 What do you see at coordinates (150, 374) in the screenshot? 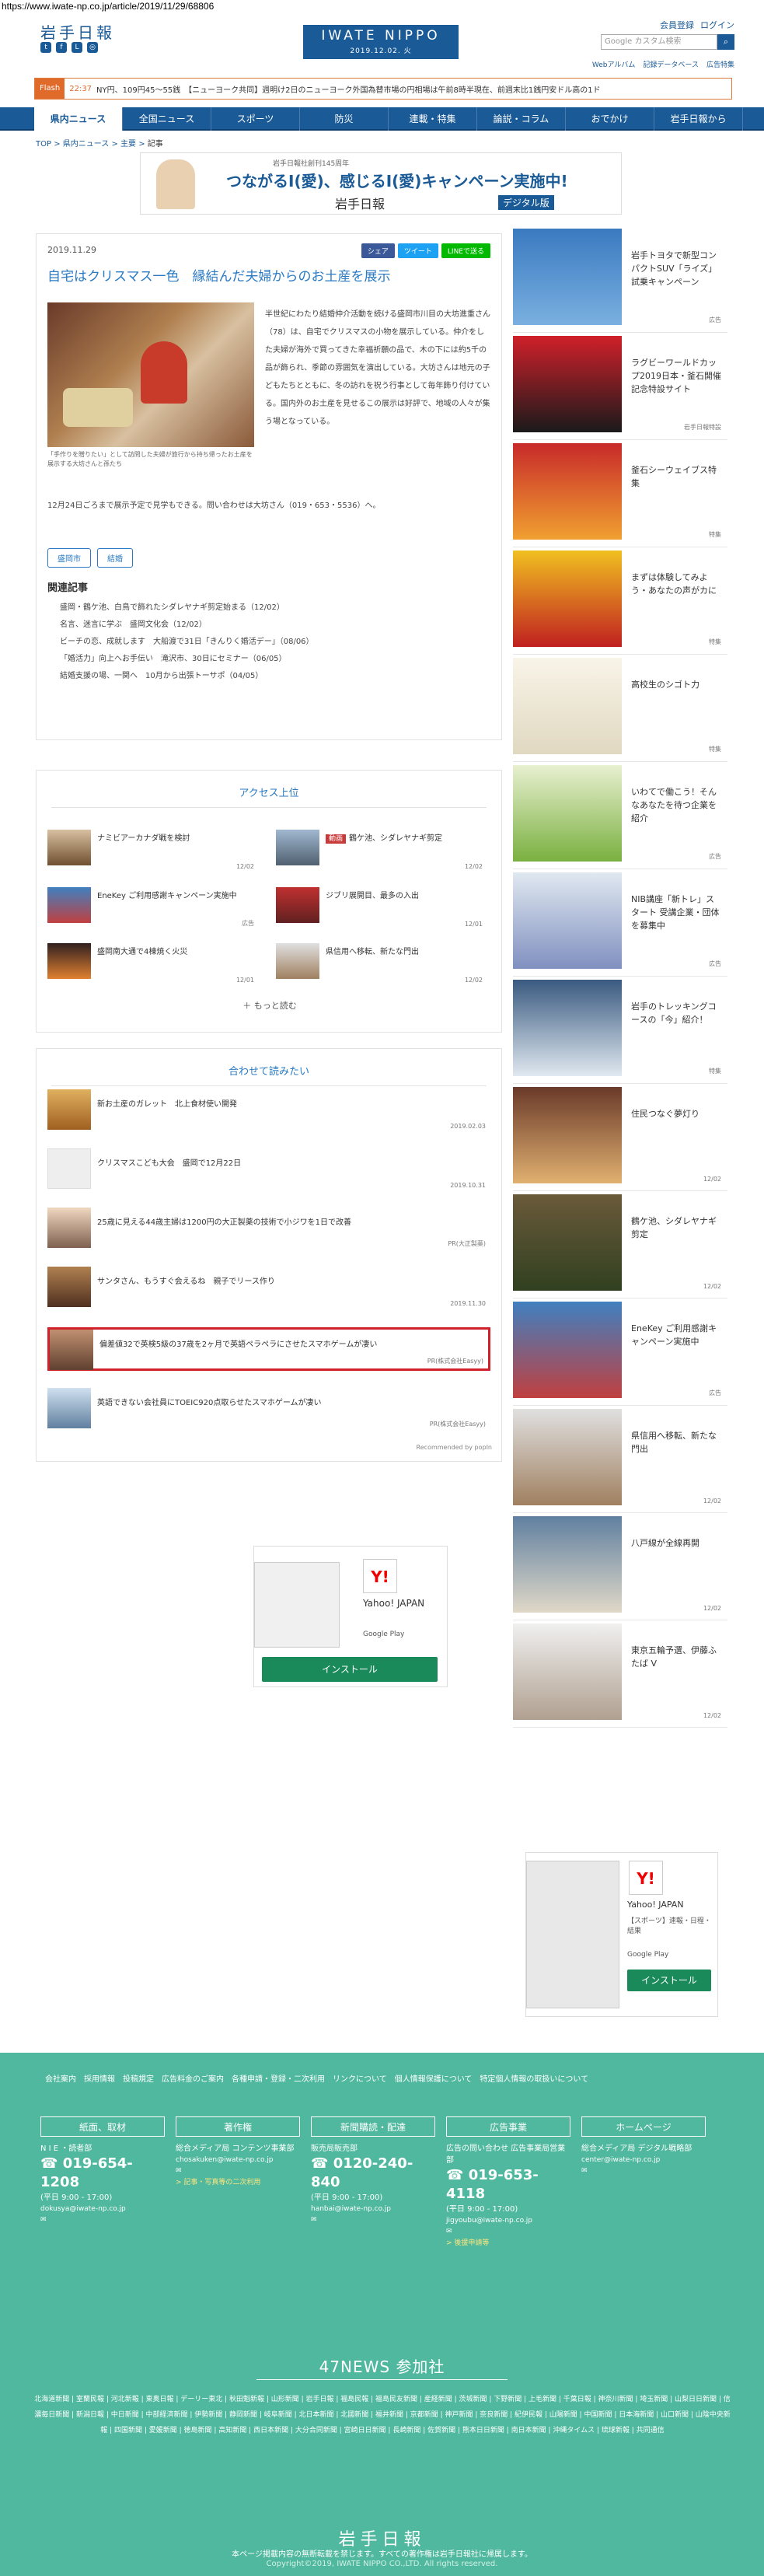
I see `article-photo` at bounding box center [150, 374].